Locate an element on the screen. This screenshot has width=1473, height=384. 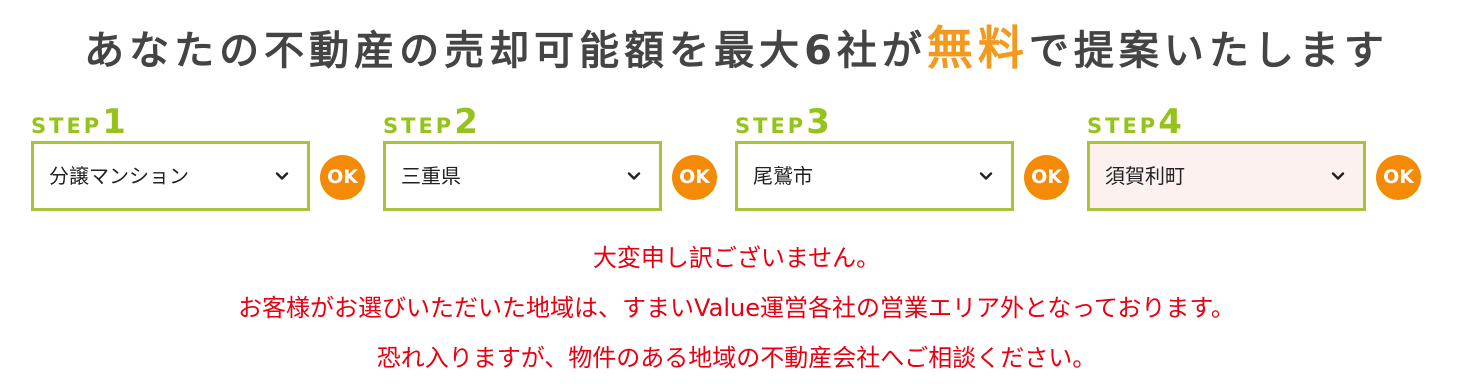
step-3: STEP3 尾鷲市 OK is located at coordinates (940, 159).